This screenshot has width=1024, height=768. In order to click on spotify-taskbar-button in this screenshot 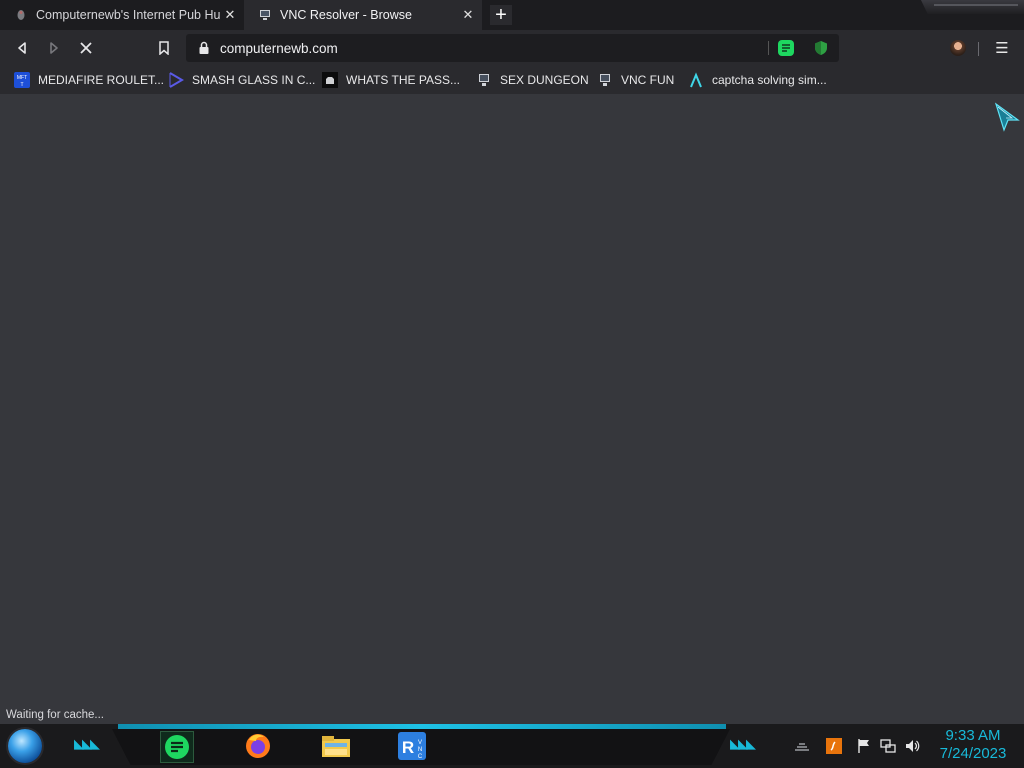, I will do `click(177, 747)`.